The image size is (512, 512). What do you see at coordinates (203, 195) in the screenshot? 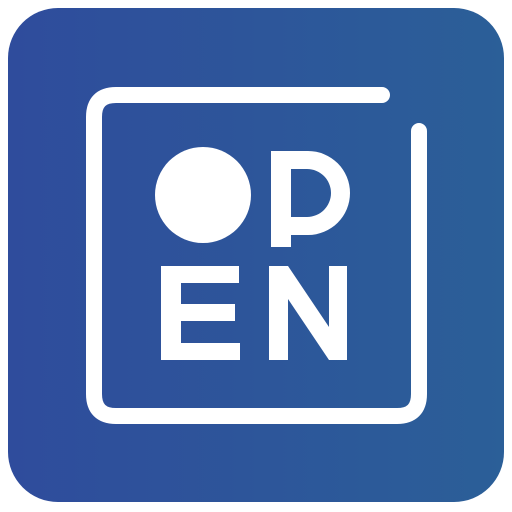
I see `logo-letter-o` at bounding box center [203, 195].